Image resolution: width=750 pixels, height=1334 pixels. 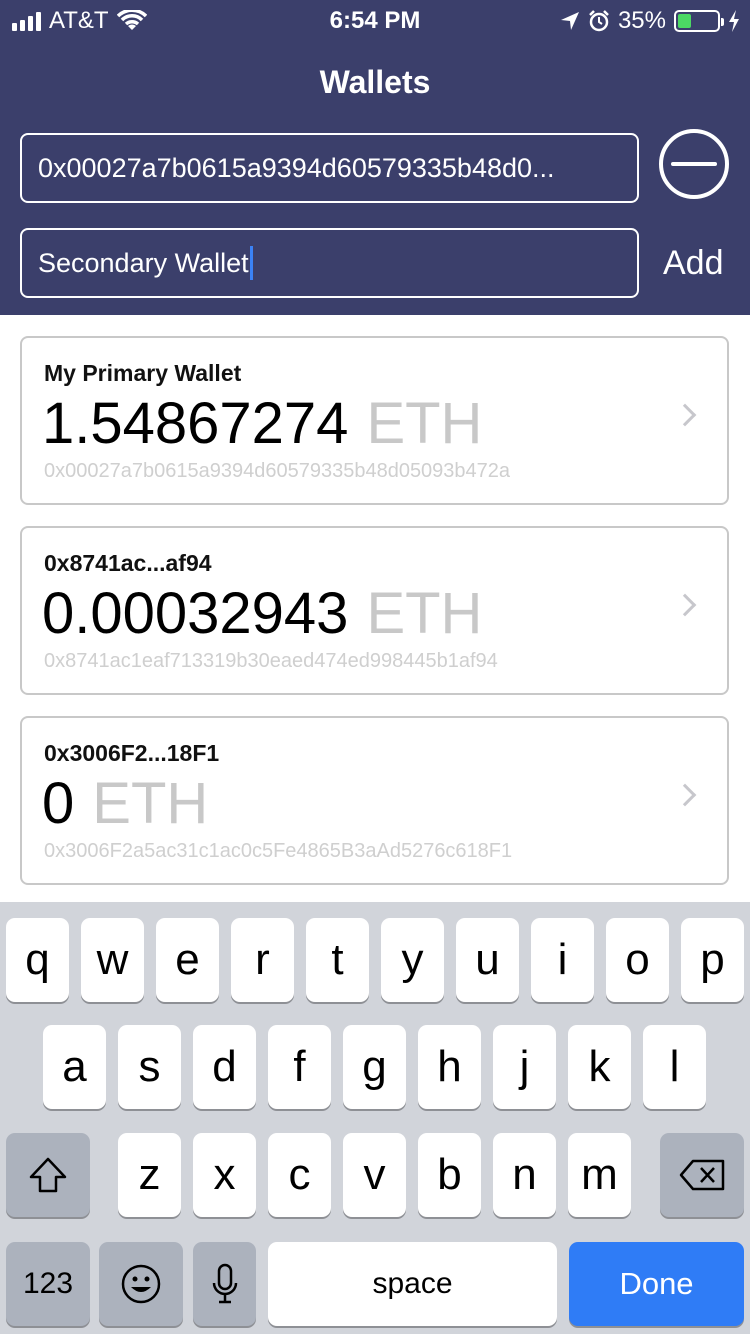 I want to click on emoji-icon, so click(x=141, y=1284).